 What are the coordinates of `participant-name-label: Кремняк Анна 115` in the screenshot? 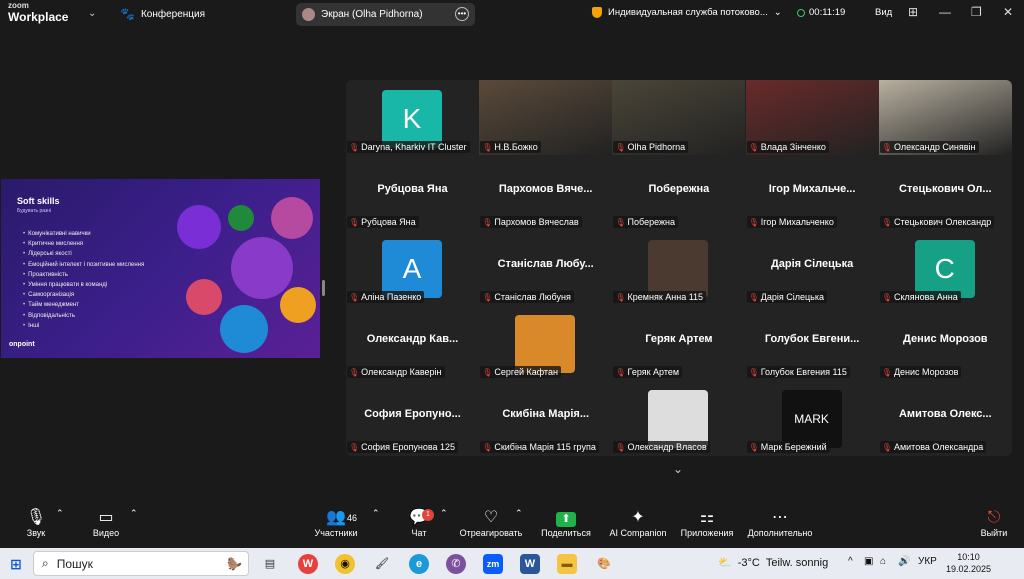 It's located at (665, 297).